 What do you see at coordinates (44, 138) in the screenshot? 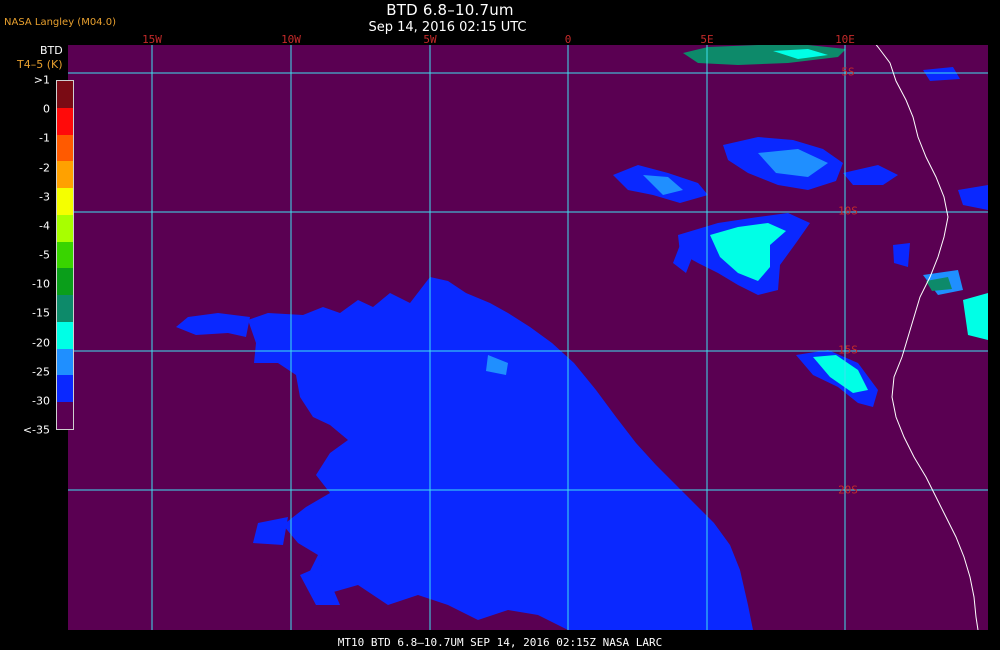
I see `legend-label: -1` at bounding box center [44, 138].